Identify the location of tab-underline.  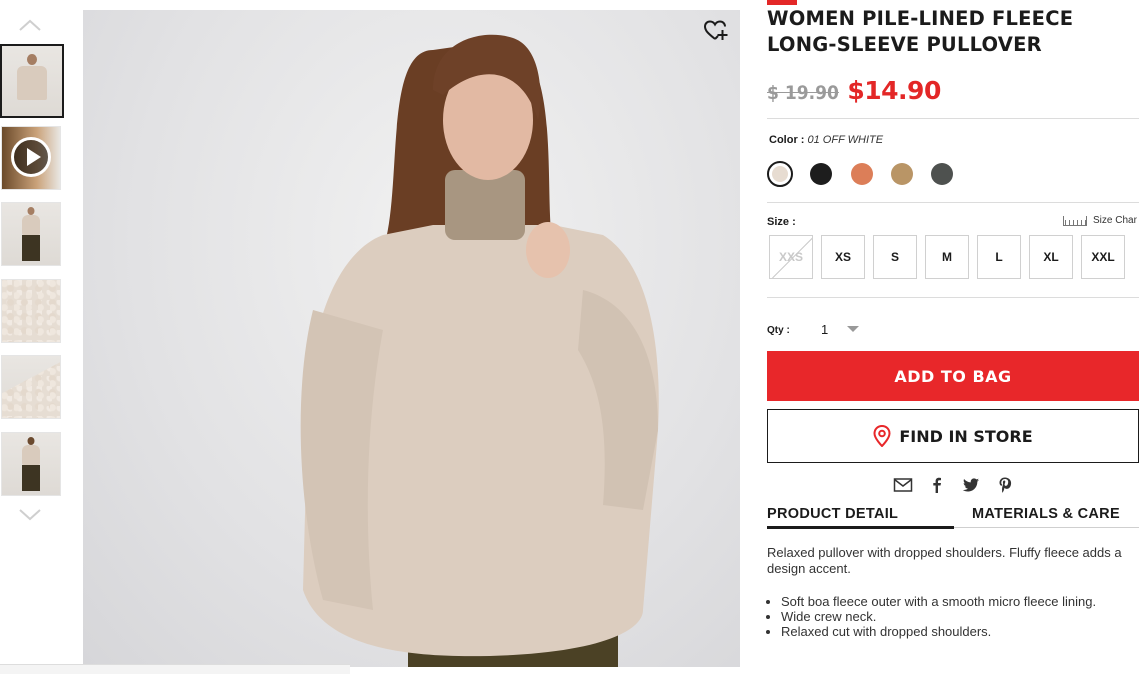
(1046, 527).